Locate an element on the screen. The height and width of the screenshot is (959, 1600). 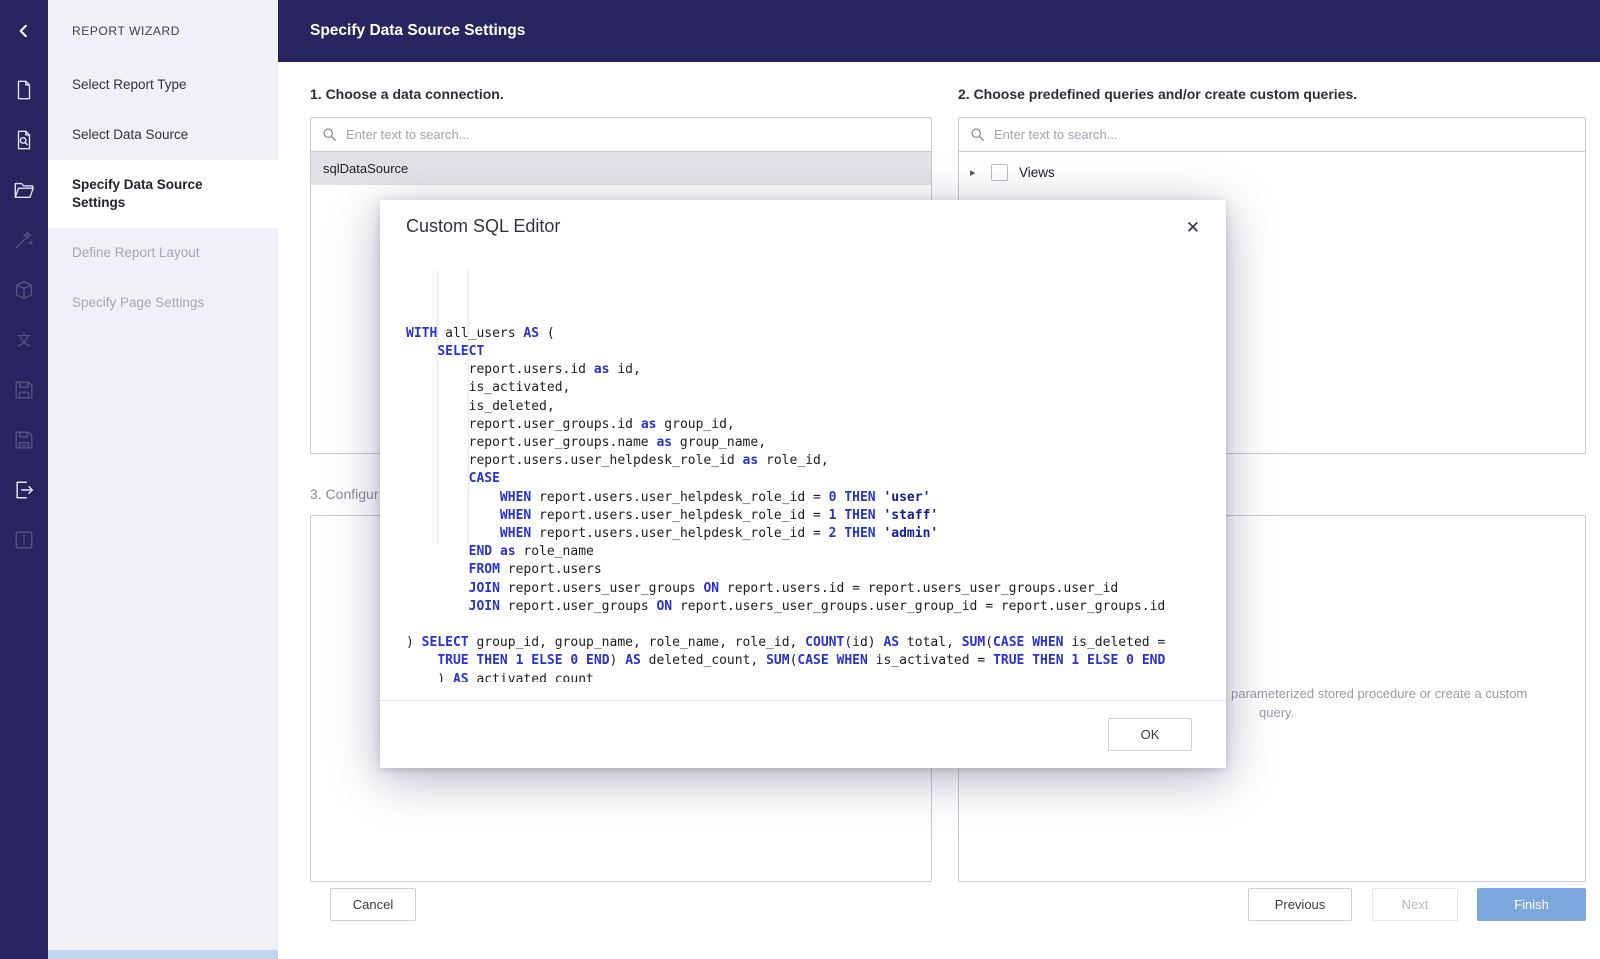
sidebar-title: REPORT WIZARD is located at coordinates (126, 31).